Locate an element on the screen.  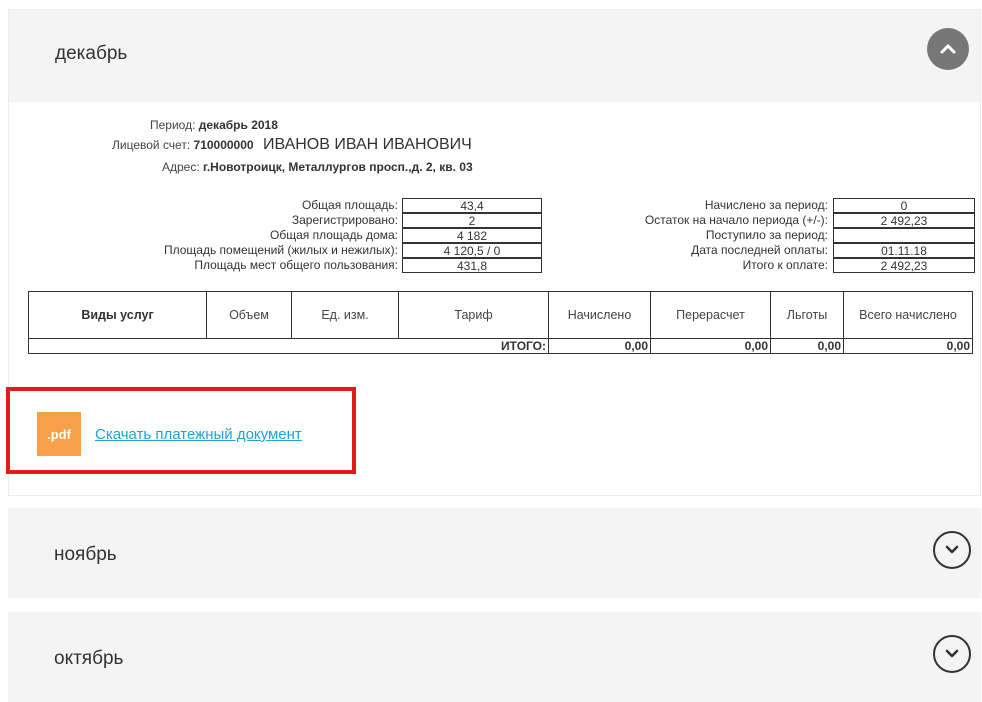
account-value: 710000000 is located at coordinates (223, 145).